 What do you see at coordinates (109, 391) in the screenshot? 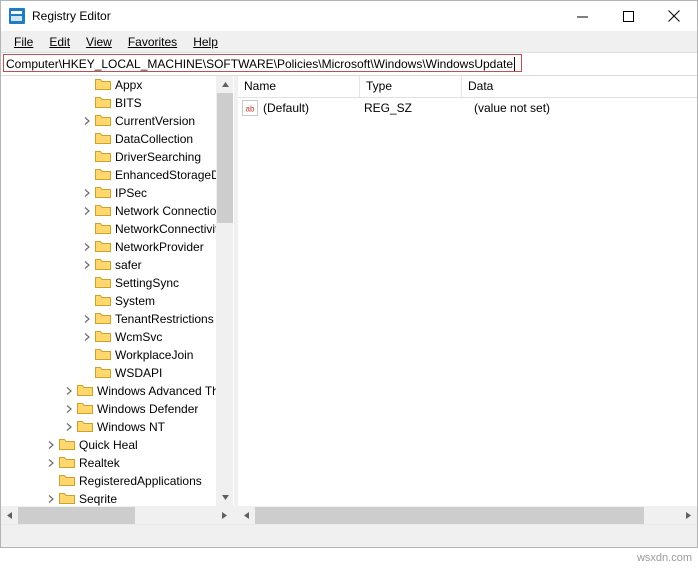
I see `tree-item: Windows Advanced Threat Protection` at bounding box center [109, 391].